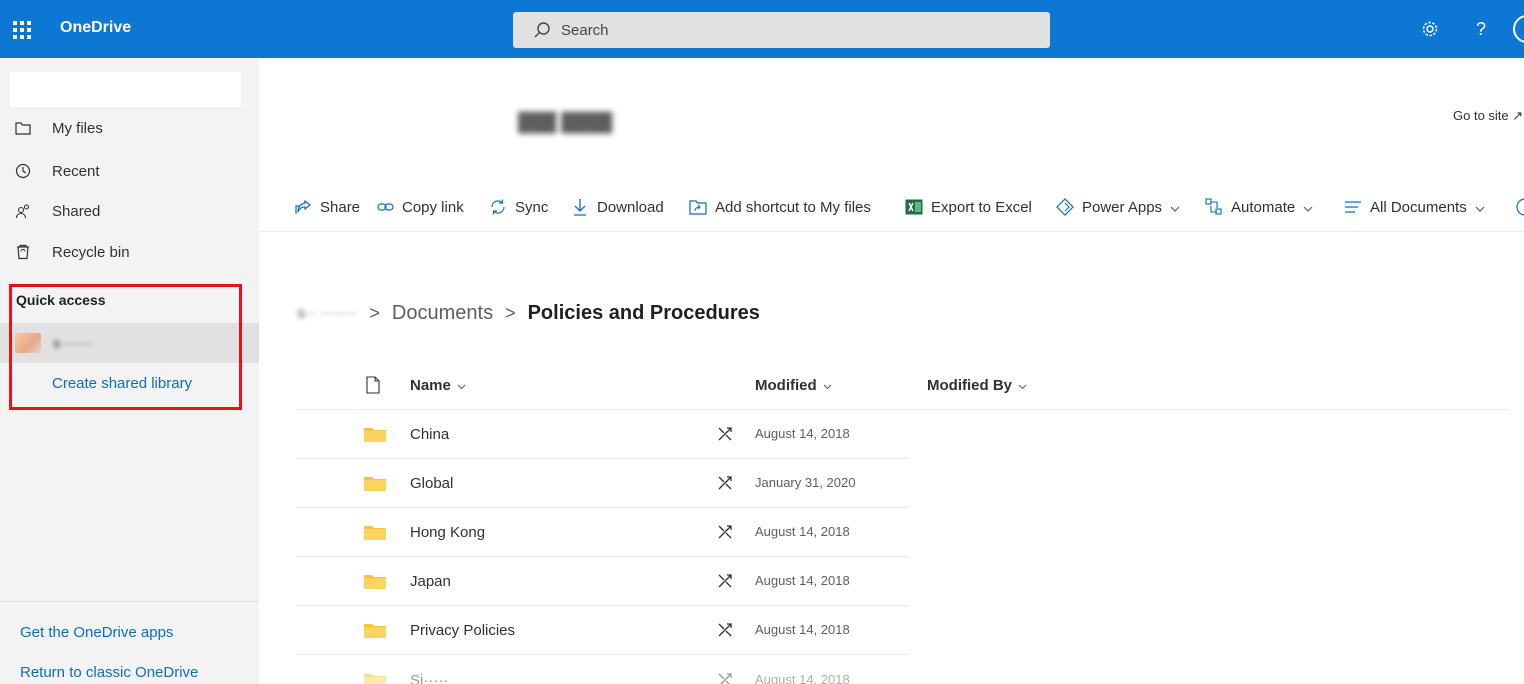 The height and width of the screenshot is (684, 1524). I want to click on column-header-name: Name, so click(438, 385).